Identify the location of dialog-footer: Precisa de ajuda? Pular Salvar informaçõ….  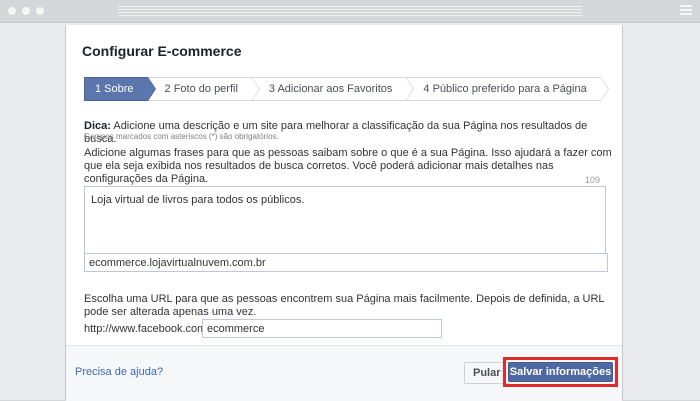
(344, 373).